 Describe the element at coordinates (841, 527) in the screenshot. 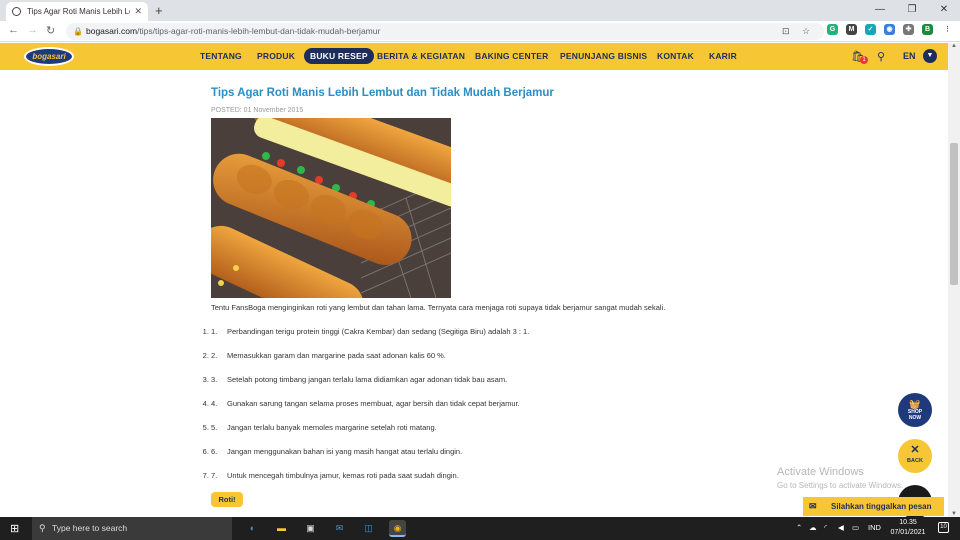

I see `volume-icon: ◀` at that location.